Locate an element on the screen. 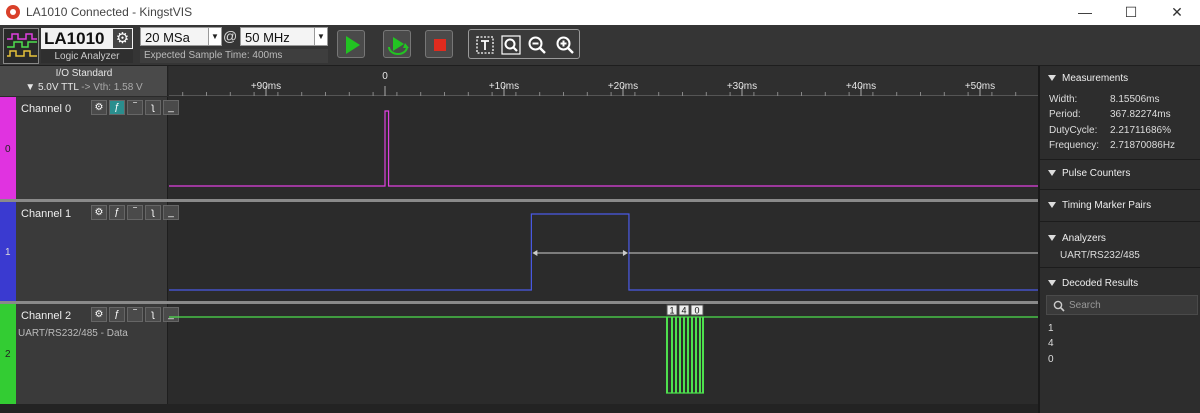 The image size is (1200, 413). ruler-tick-label: +40ms is located at coordinates (861, 86).